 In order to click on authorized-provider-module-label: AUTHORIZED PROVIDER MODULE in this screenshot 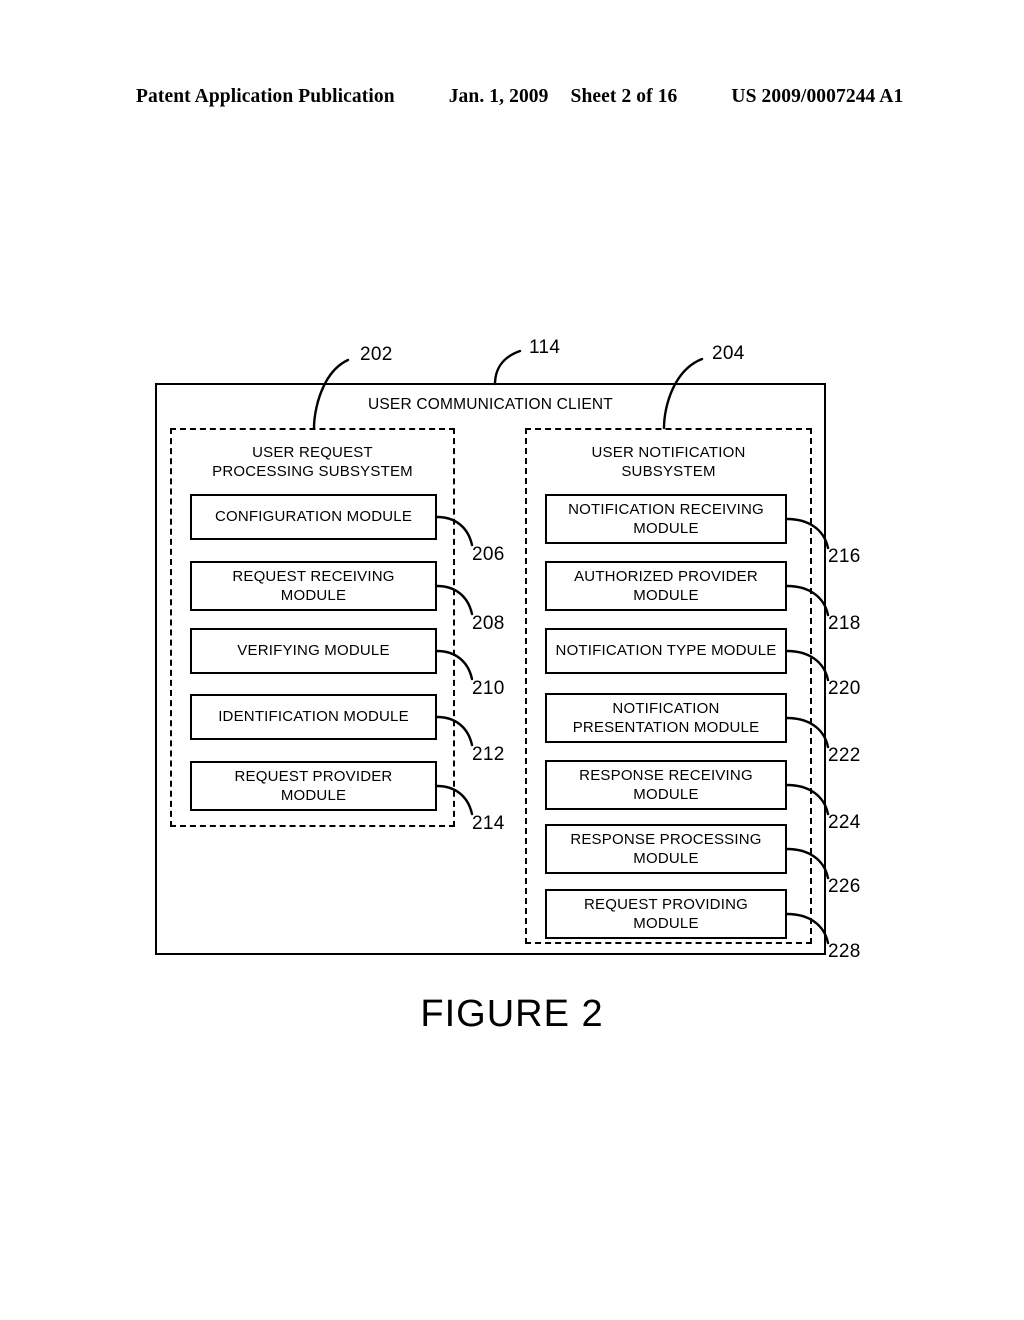, I will do `click(666, 586)`.